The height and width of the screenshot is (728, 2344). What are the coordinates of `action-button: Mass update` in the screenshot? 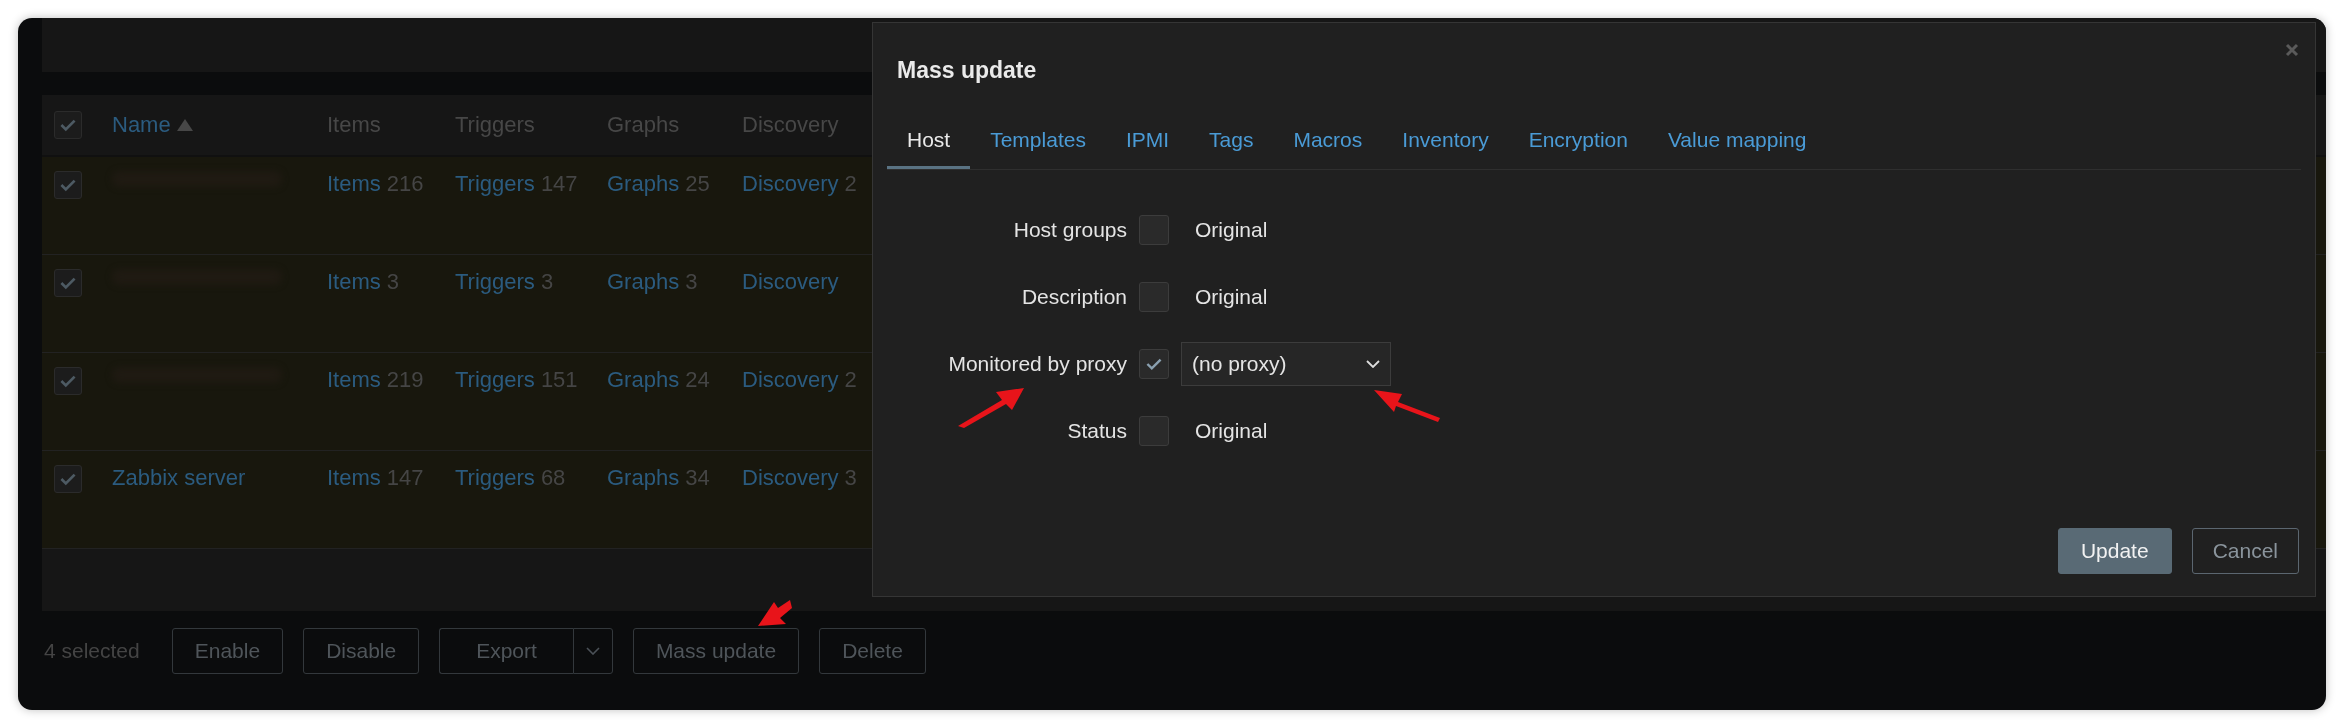 It's located at (716, 650).